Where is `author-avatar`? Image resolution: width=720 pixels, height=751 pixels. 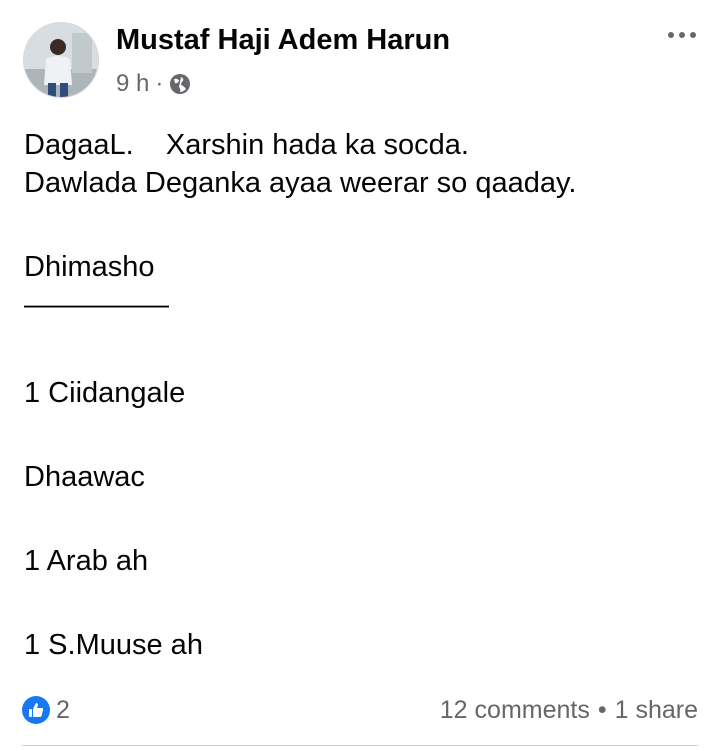 author-avatar is located at coordinates (61, 60).